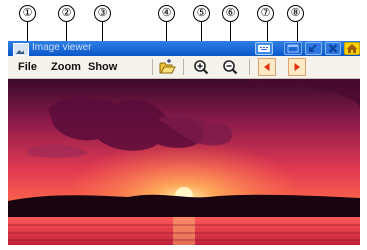  I want to click on folder-open-icon, so click(167, 67).